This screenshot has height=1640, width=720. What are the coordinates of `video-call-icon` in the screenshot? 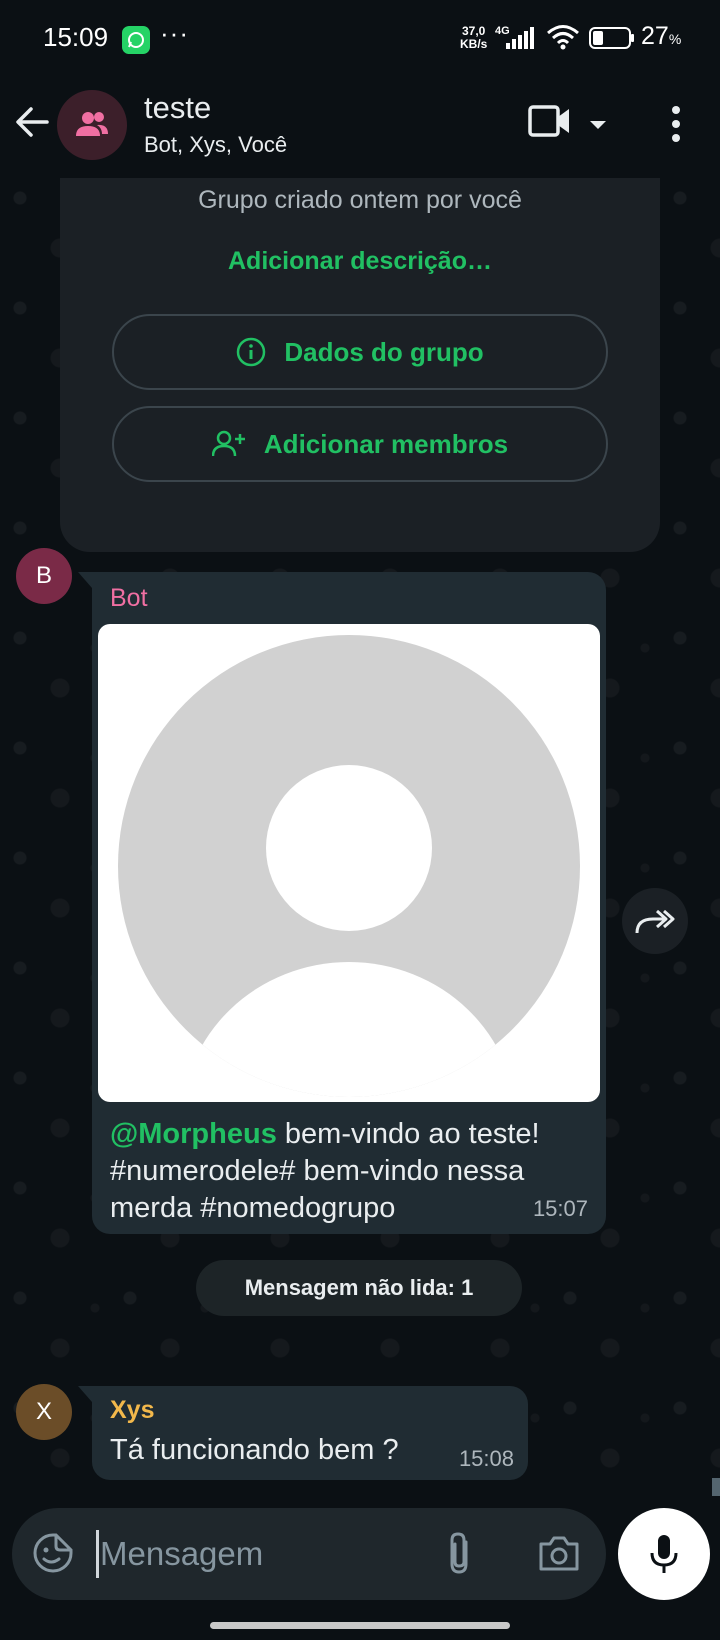 It's located at (550, 123).